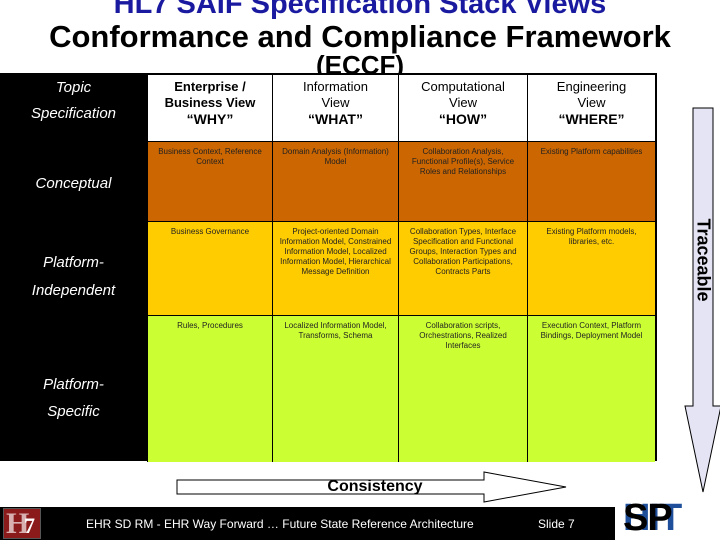 The height and width of the screenshot is (540, 720). What do you see at coordinates (73, 262) in the screenshot?
I see `row-label-platform-independent-1: Platform-` at bounding box center [73, 262].